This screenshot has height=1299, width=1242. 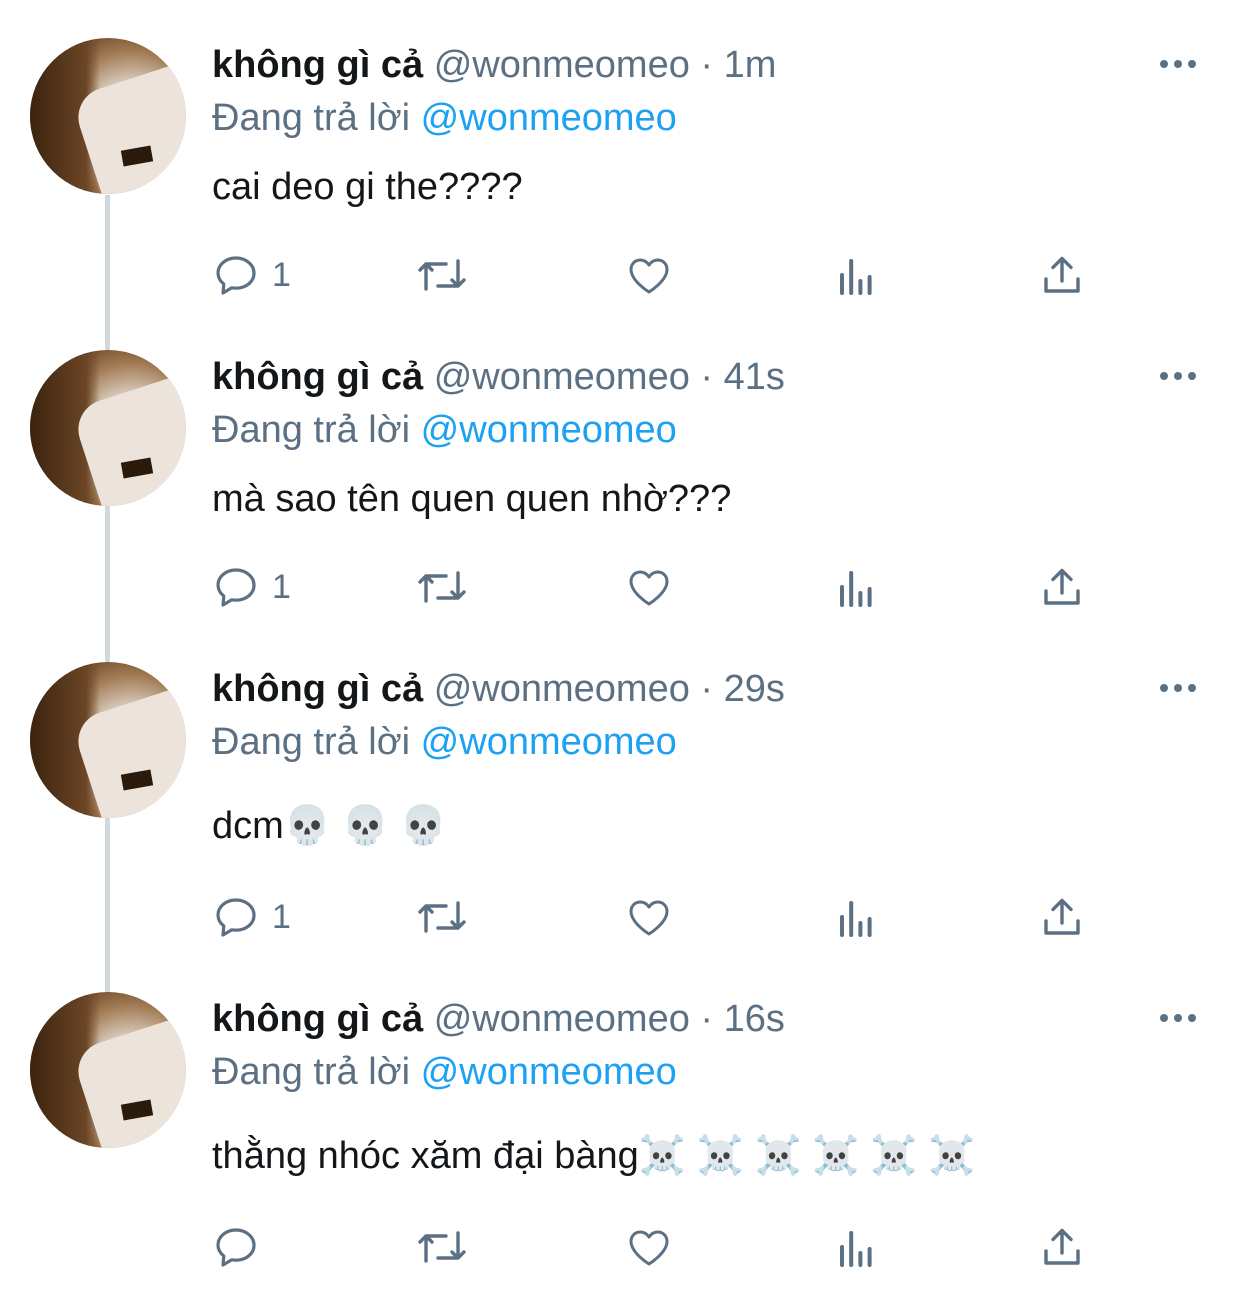 What do you see at coordinates (754, 377) in the screenshot?
I see `timestamp: 41s` at bounding box center [754, 377].